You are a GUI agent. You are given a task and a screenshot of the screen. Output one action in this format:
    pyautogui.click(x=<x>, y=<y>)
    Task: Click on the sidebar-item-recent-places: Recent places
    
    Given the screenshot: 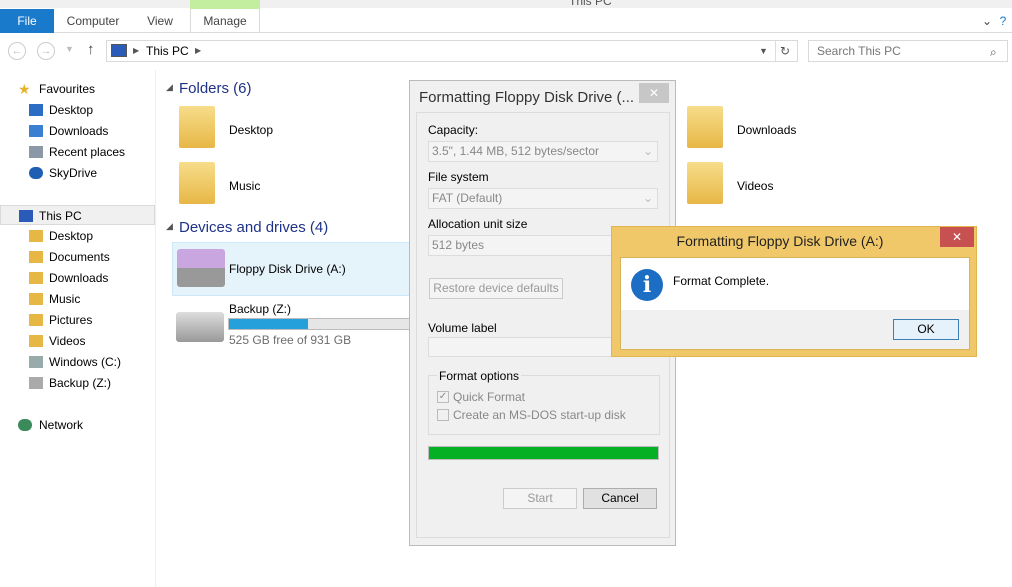 What is the action you would take?
    pyautogui.click(x=77, y=152)
    